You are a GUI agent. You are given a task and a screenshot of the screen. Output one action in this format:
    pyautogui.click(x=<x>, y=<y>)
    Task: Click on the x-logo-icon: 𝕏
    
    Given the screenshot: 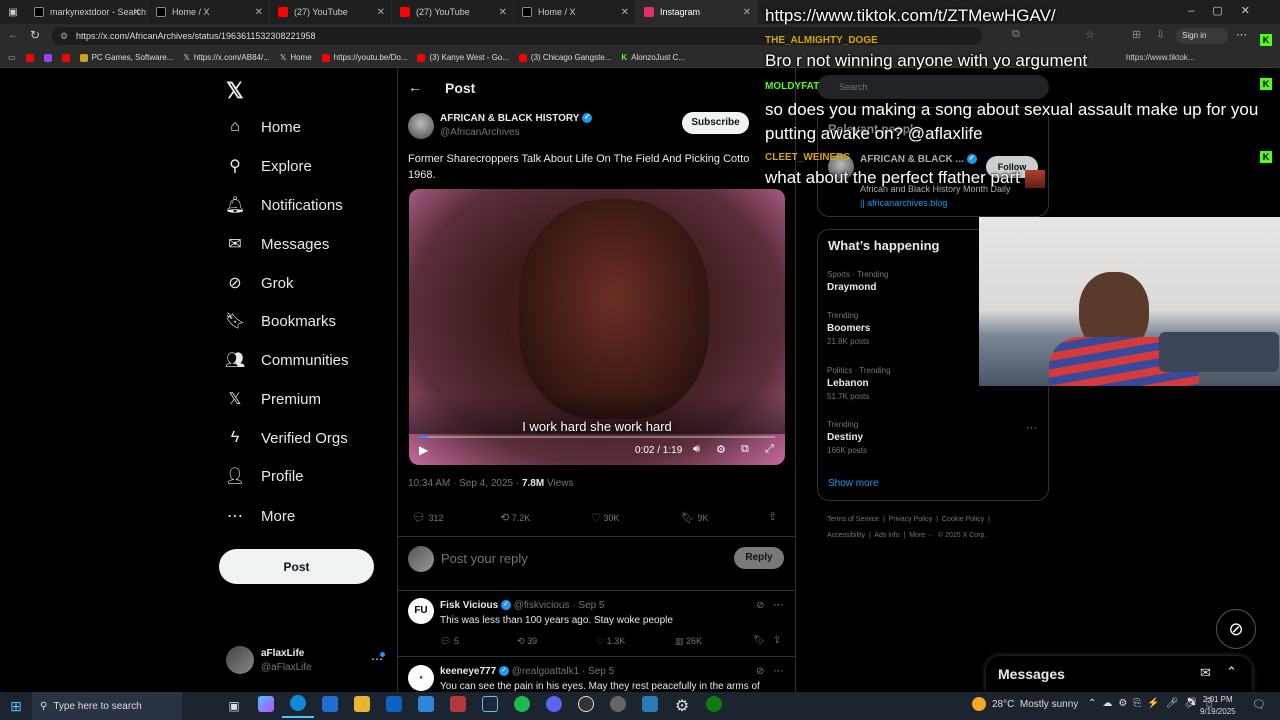 What is the action you would take?
    pyautogui.click(x=235, y=91)
    